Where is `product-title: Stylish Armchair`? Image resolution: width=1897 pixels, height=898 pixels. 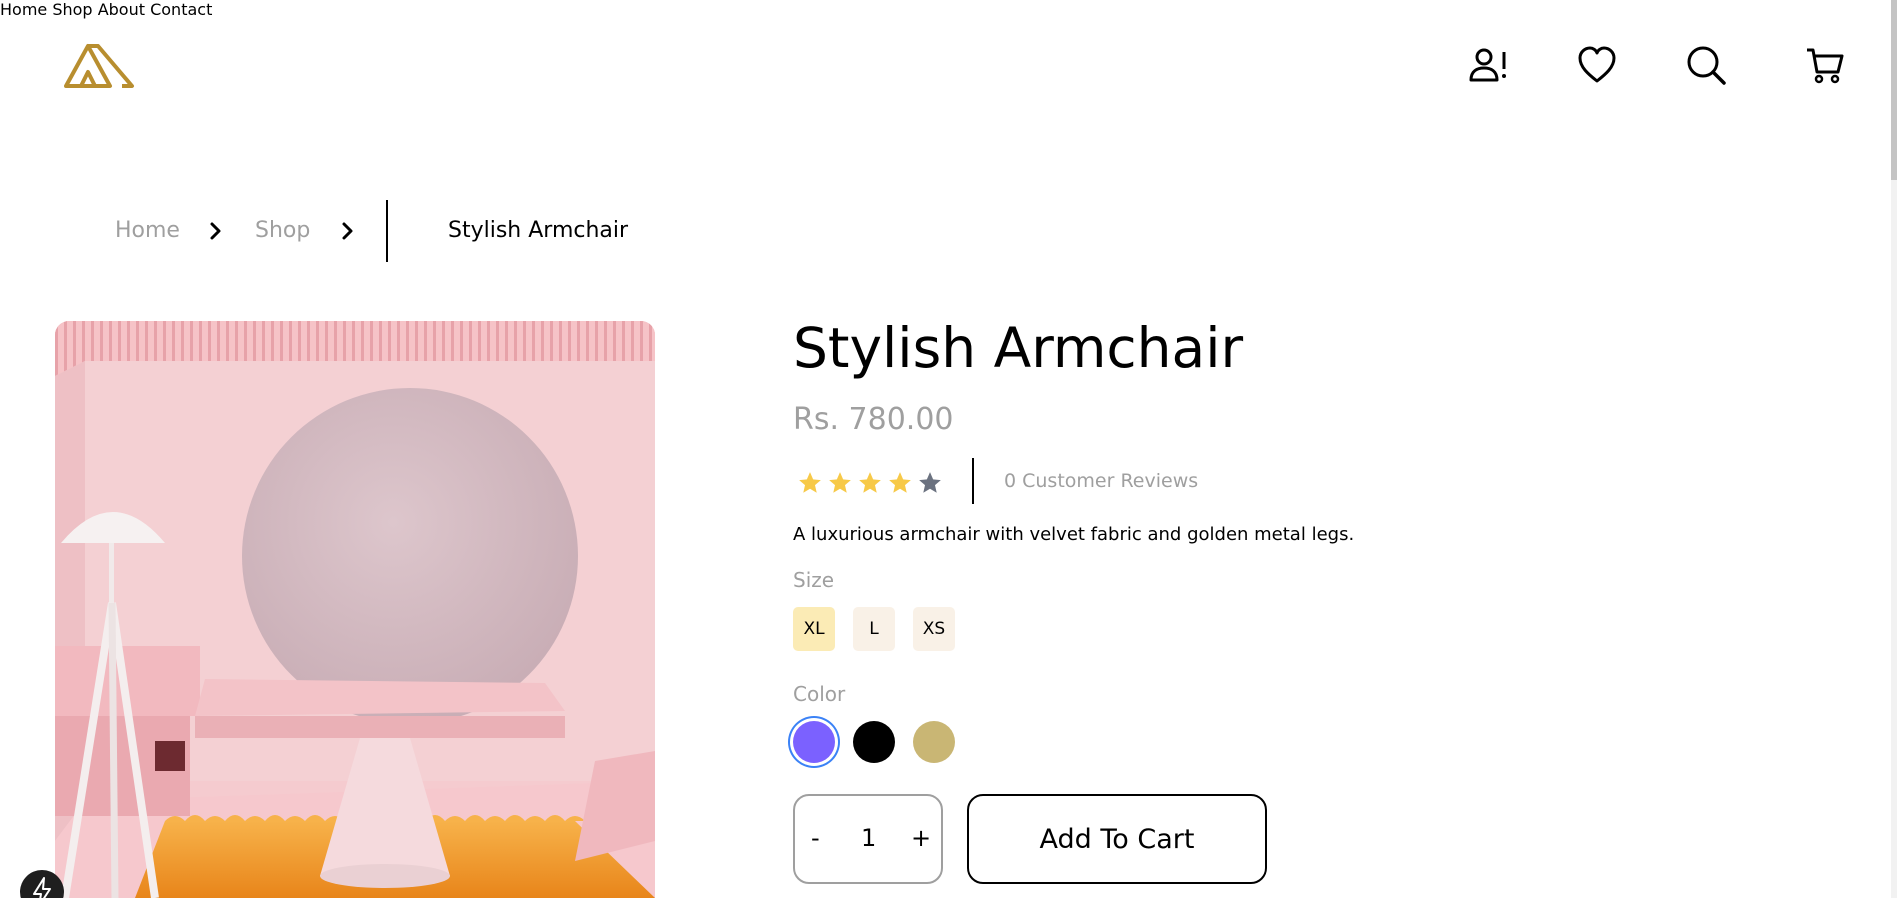 product-title: Stylish Armchair is located at coordinates (1018, 348).